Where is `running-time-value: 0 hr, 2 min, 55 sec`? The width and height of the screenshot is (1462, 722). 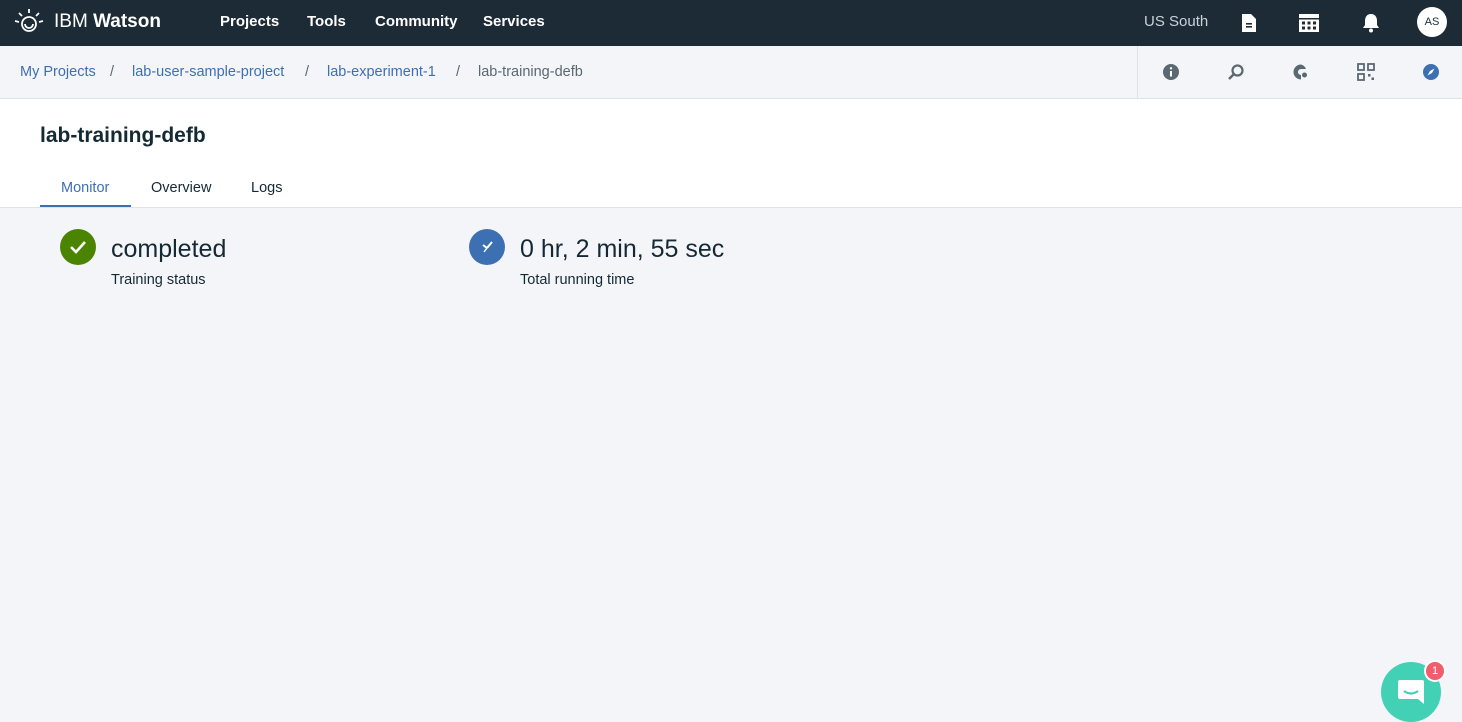 running-time-value: 0 hr, 2 min, 55 sec is located at coordinates (622, 249).